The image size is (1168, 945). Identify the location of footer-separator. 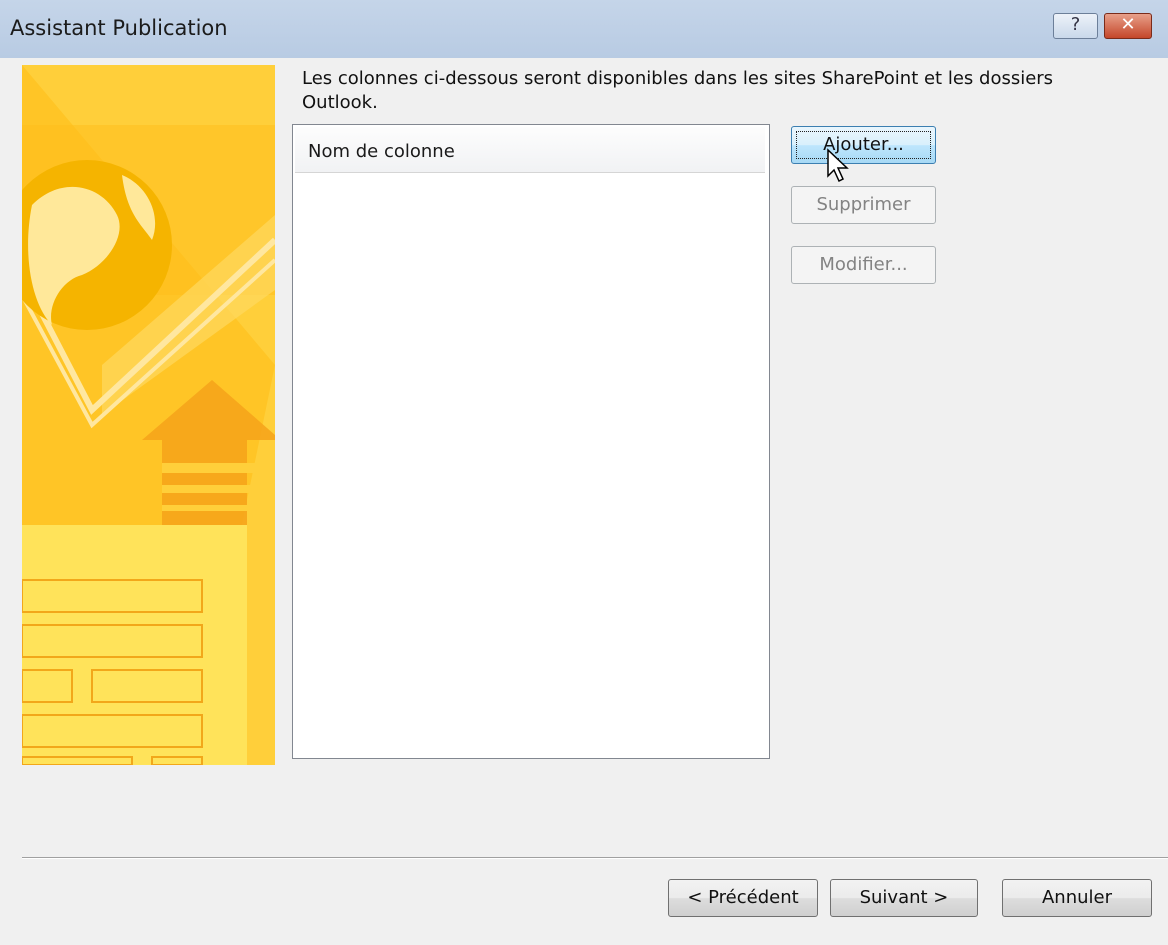
(595, 858).